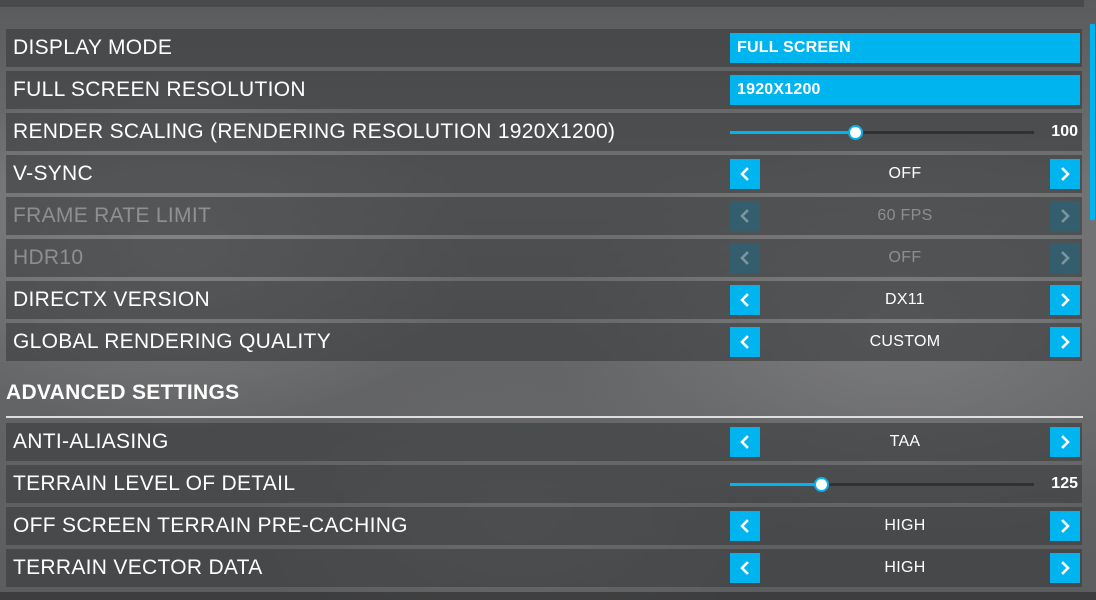  Describe the element at coordinates (93, 47) in the screenshot. I see `setting-label: DISPLAY MODE` at that location.